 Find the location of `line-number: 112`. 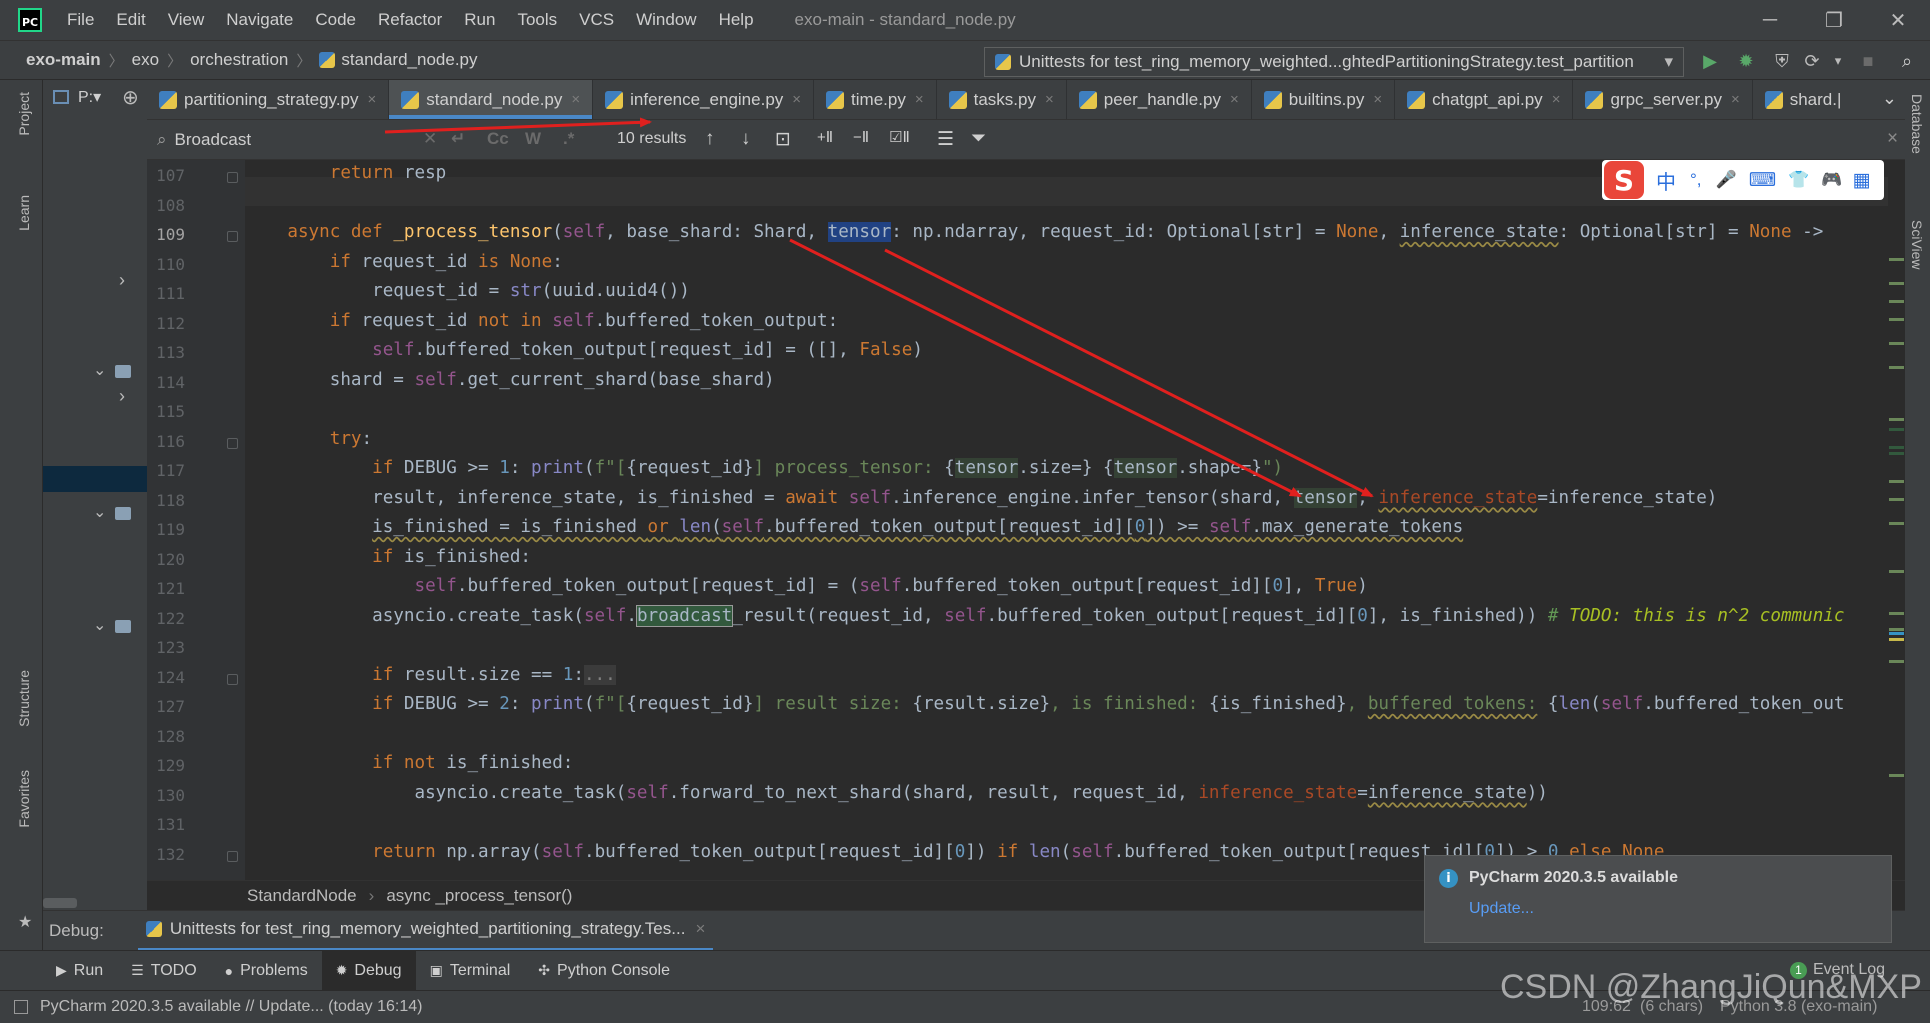

line-number: 112 is located at coordinates (166, 323).